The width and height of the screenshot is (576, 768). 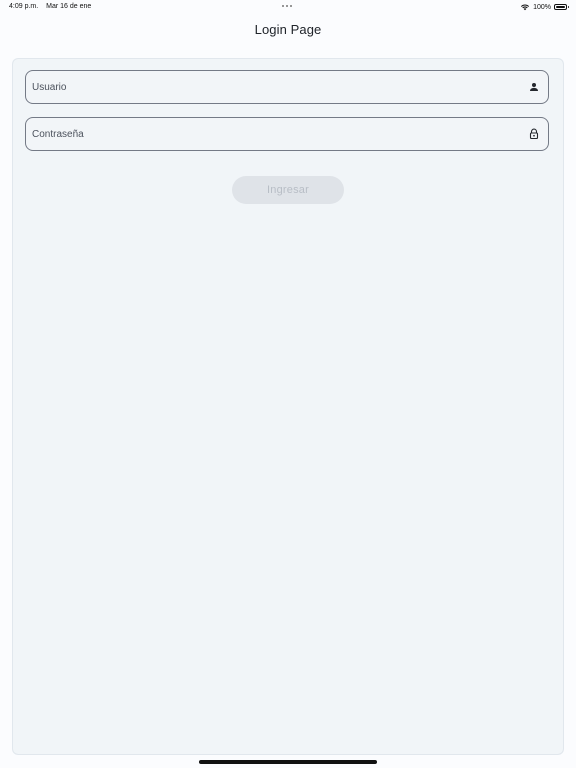 I want to click on status-time-date: 4:09 p.m. Mar 16 de ene, so click(x=50, y=6).